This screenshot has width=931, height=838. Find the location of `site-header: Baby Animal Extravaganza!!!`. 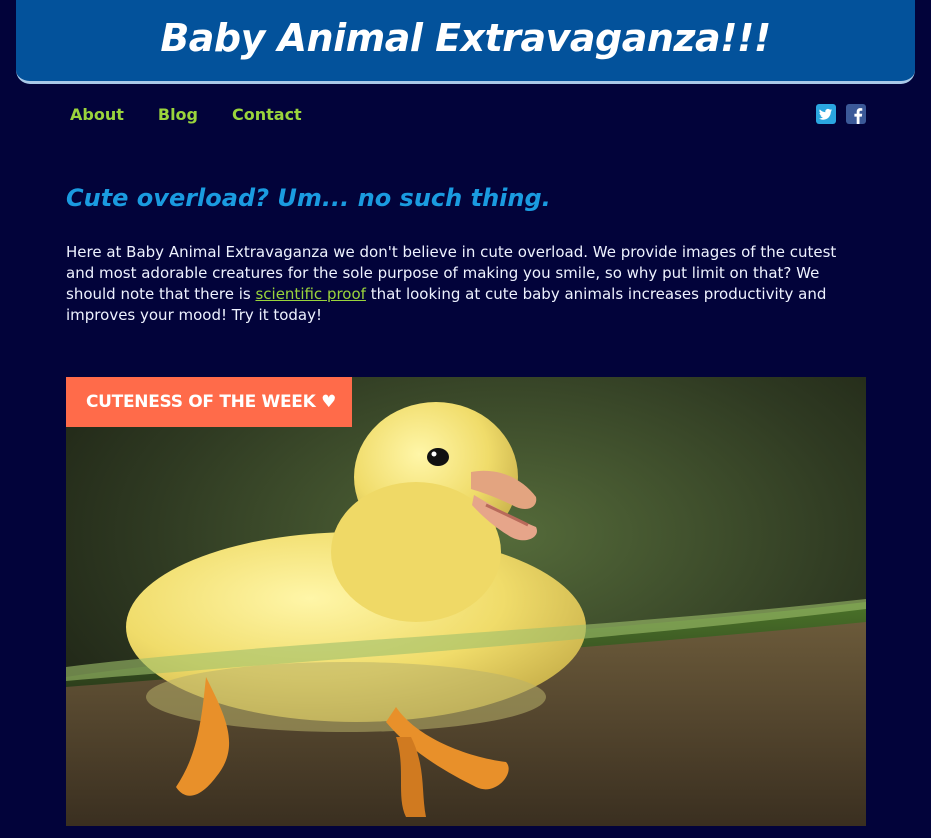

site-header: Baby Animal Extravaganza!!! is located at coordinates (465, 42).